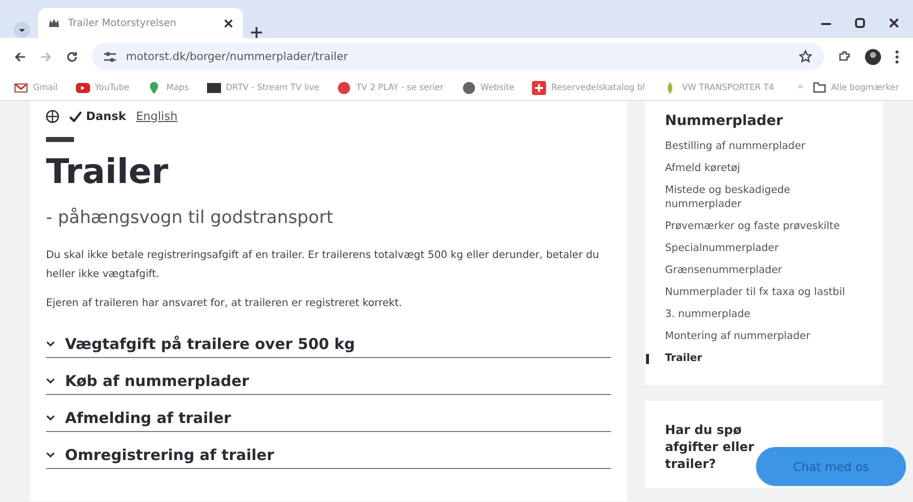 This screenshot has height=502, width=913. What do you see at coordinates (756, 197) in the screenshot?
I see `nav-link: Mistede og beskadigede nummerplader` at bounding box center [756, 197].